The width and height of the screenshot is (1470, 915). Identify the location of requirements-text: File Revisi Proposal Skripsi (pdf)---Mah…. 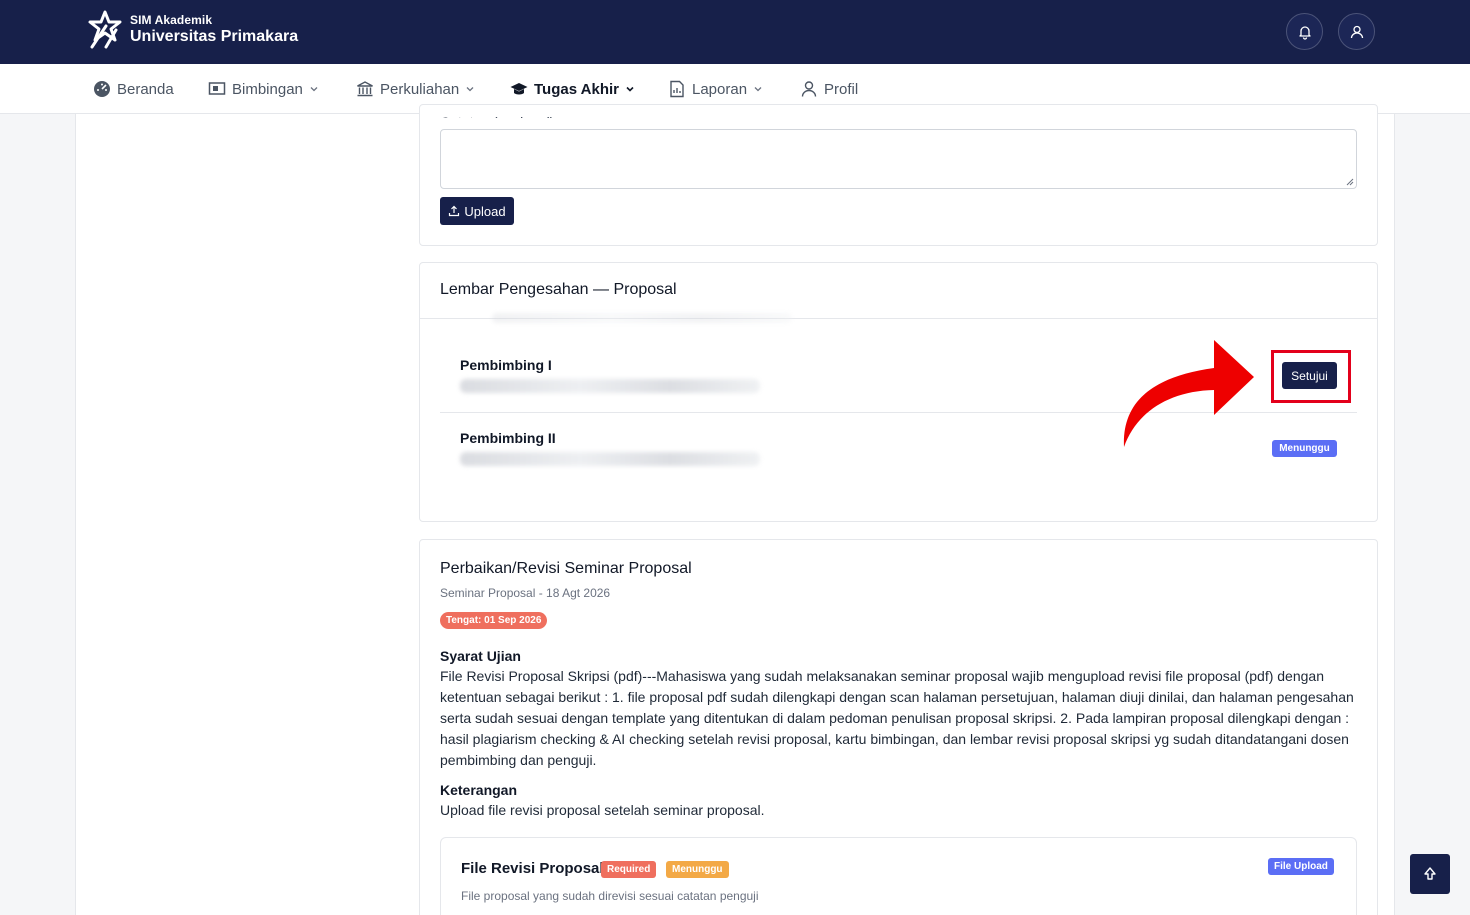
(897, 718).